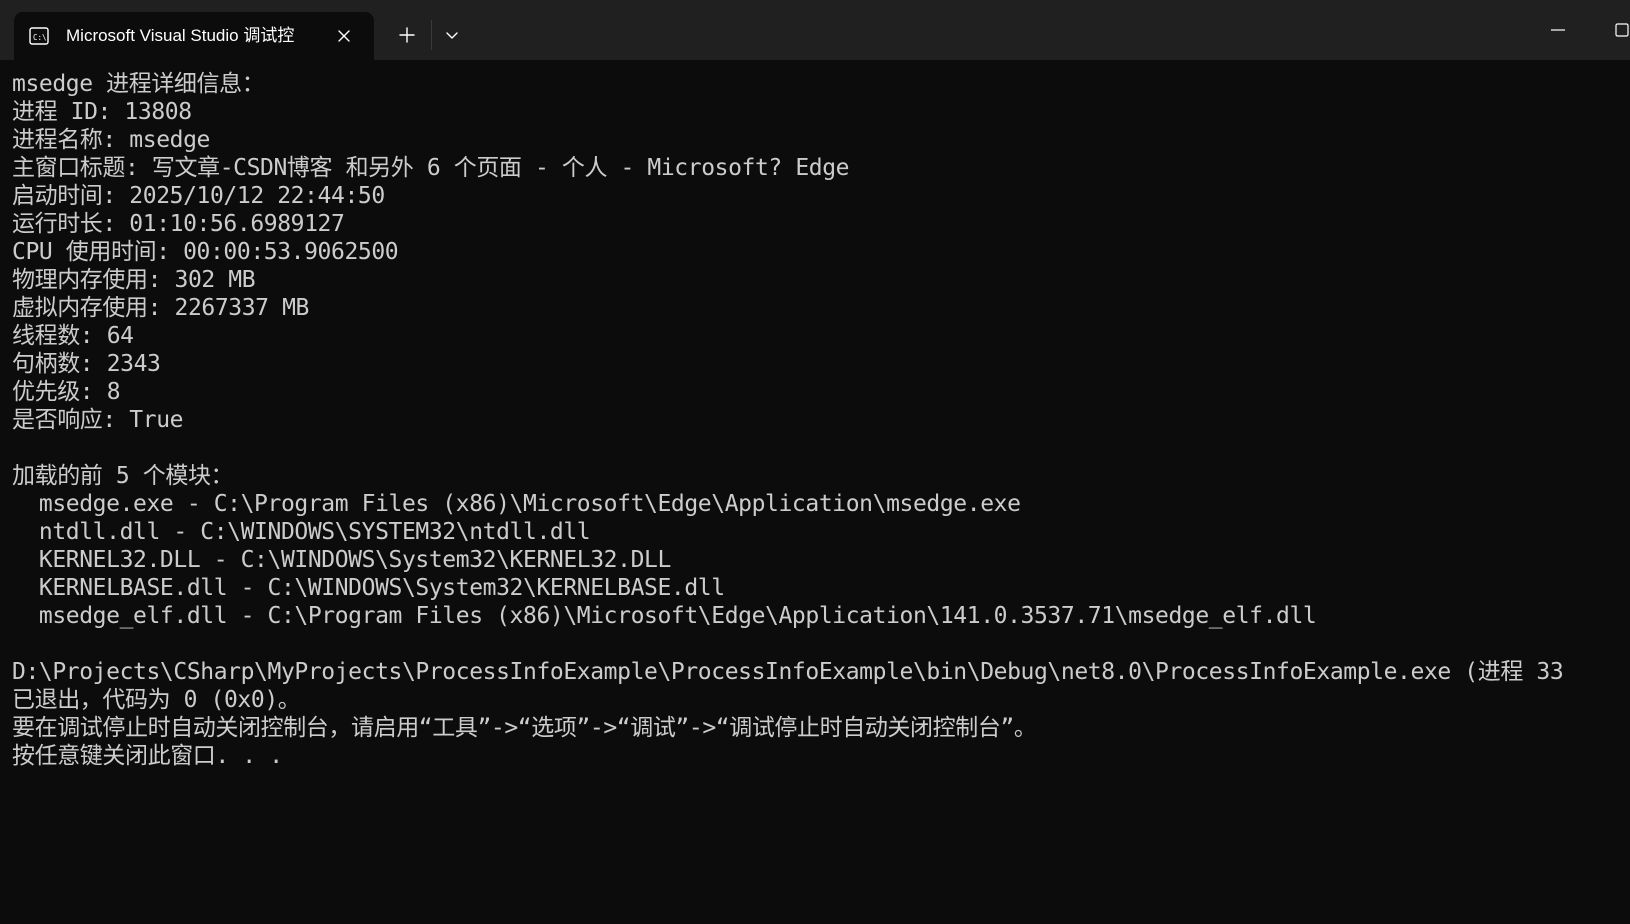 Image resolution: width=1630 pixels, height=924 pixels. Describe the element at coordinates (198, 196) in the screenshot. I see `console-line: 启动时间: 2025/10/12 22:44:50` at that location.